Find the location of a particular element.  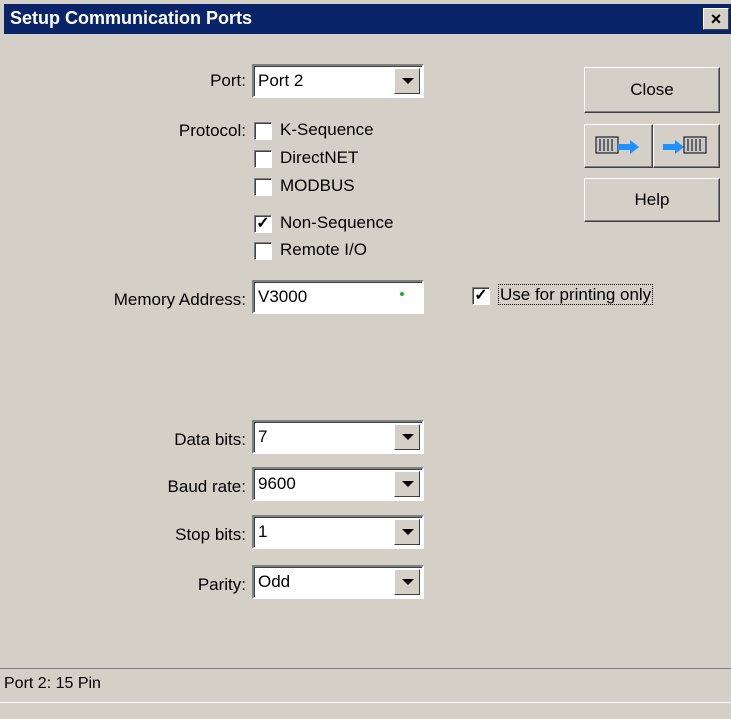

data-bits-label: Data bits: is located at coordinates (210, 439).